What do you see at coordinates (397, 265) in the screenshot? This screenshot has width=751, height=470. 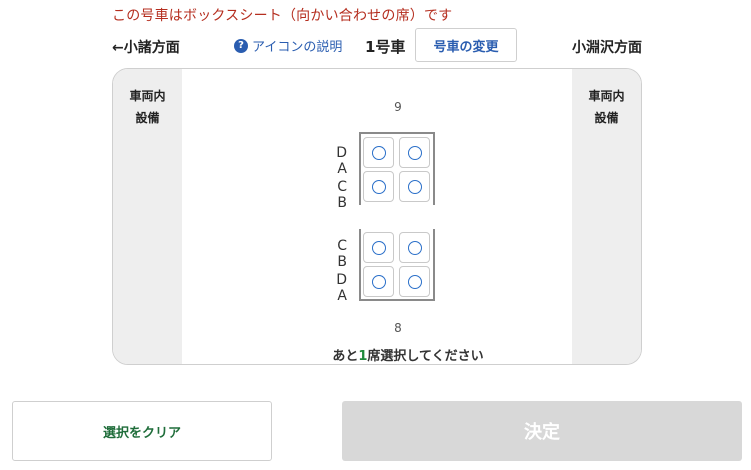 I see `seat-box-lower` at bounding box center [397, 265].